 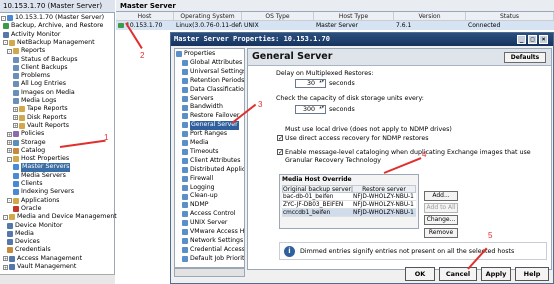 I want to click on tree-item: Credentials, so click(x=29, y=250).